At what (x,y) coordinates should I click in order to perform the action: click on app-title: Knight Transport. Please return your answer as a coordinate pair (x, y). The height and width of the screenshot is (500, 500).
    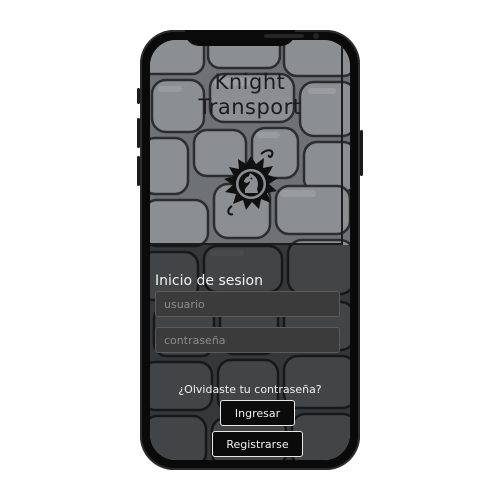
    Looking at the image, I should click on (250, 95).